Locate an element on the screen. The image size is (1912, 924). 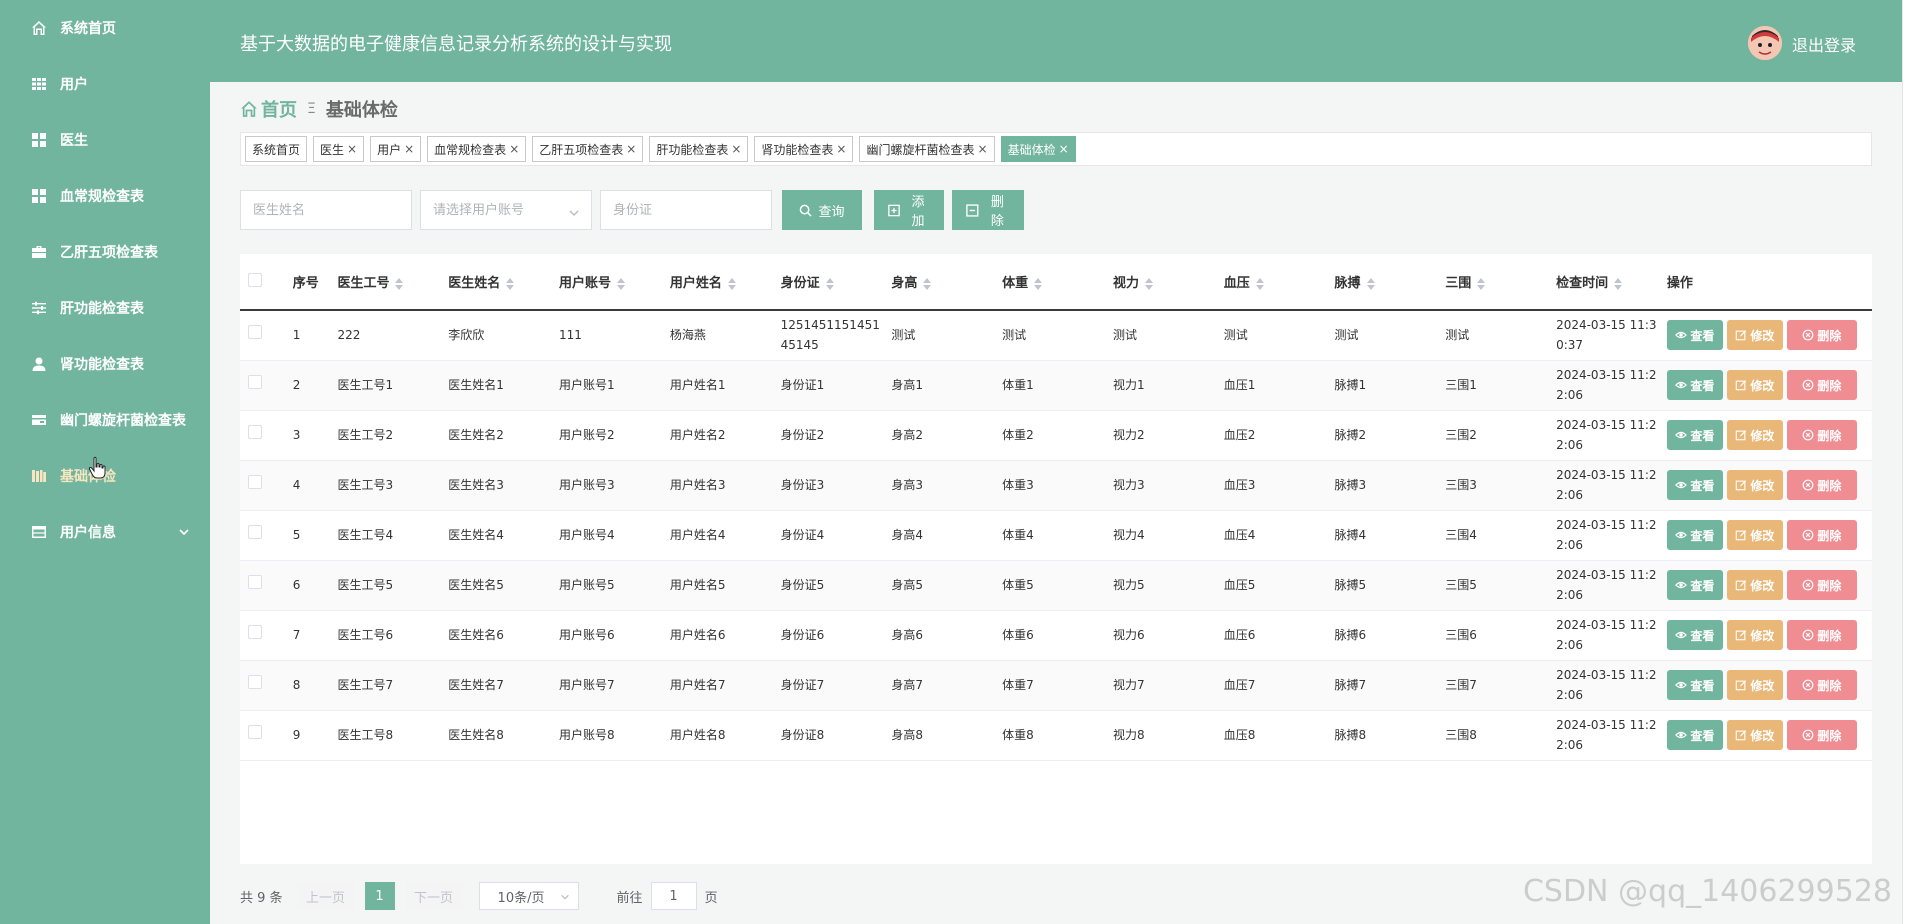
sidebar-item-3: 血常规检查表 is located at coordinates (105, 196).